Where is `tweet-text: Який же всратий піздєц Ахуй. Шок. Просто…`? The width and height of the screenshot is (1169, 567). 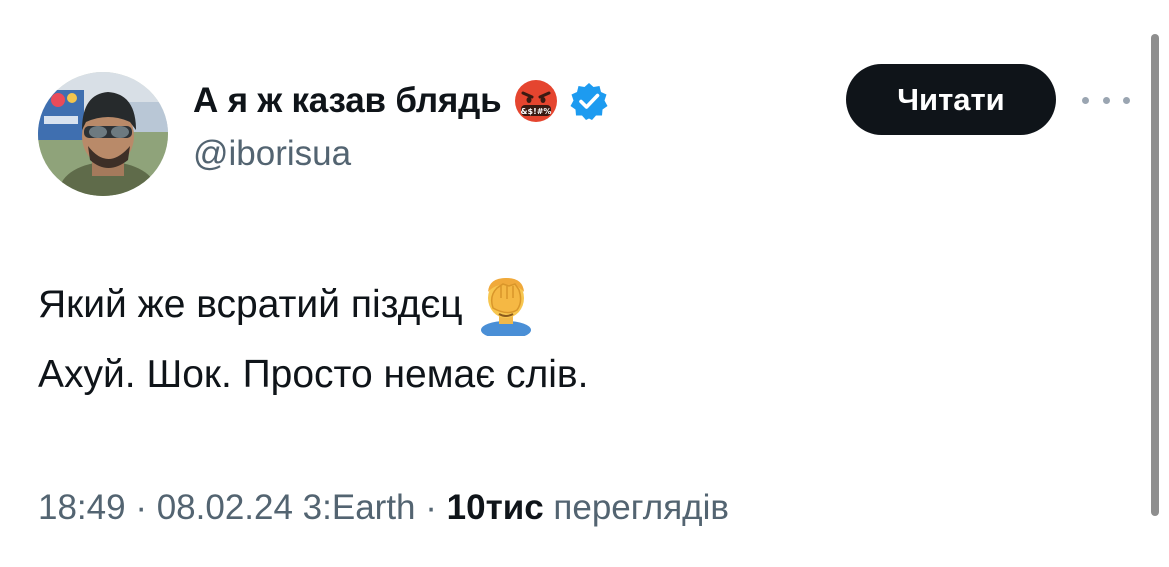 tweet-text: Який же всратий піздєц Ахуй. Шок. Просто… is located at coordinates (313, 340).